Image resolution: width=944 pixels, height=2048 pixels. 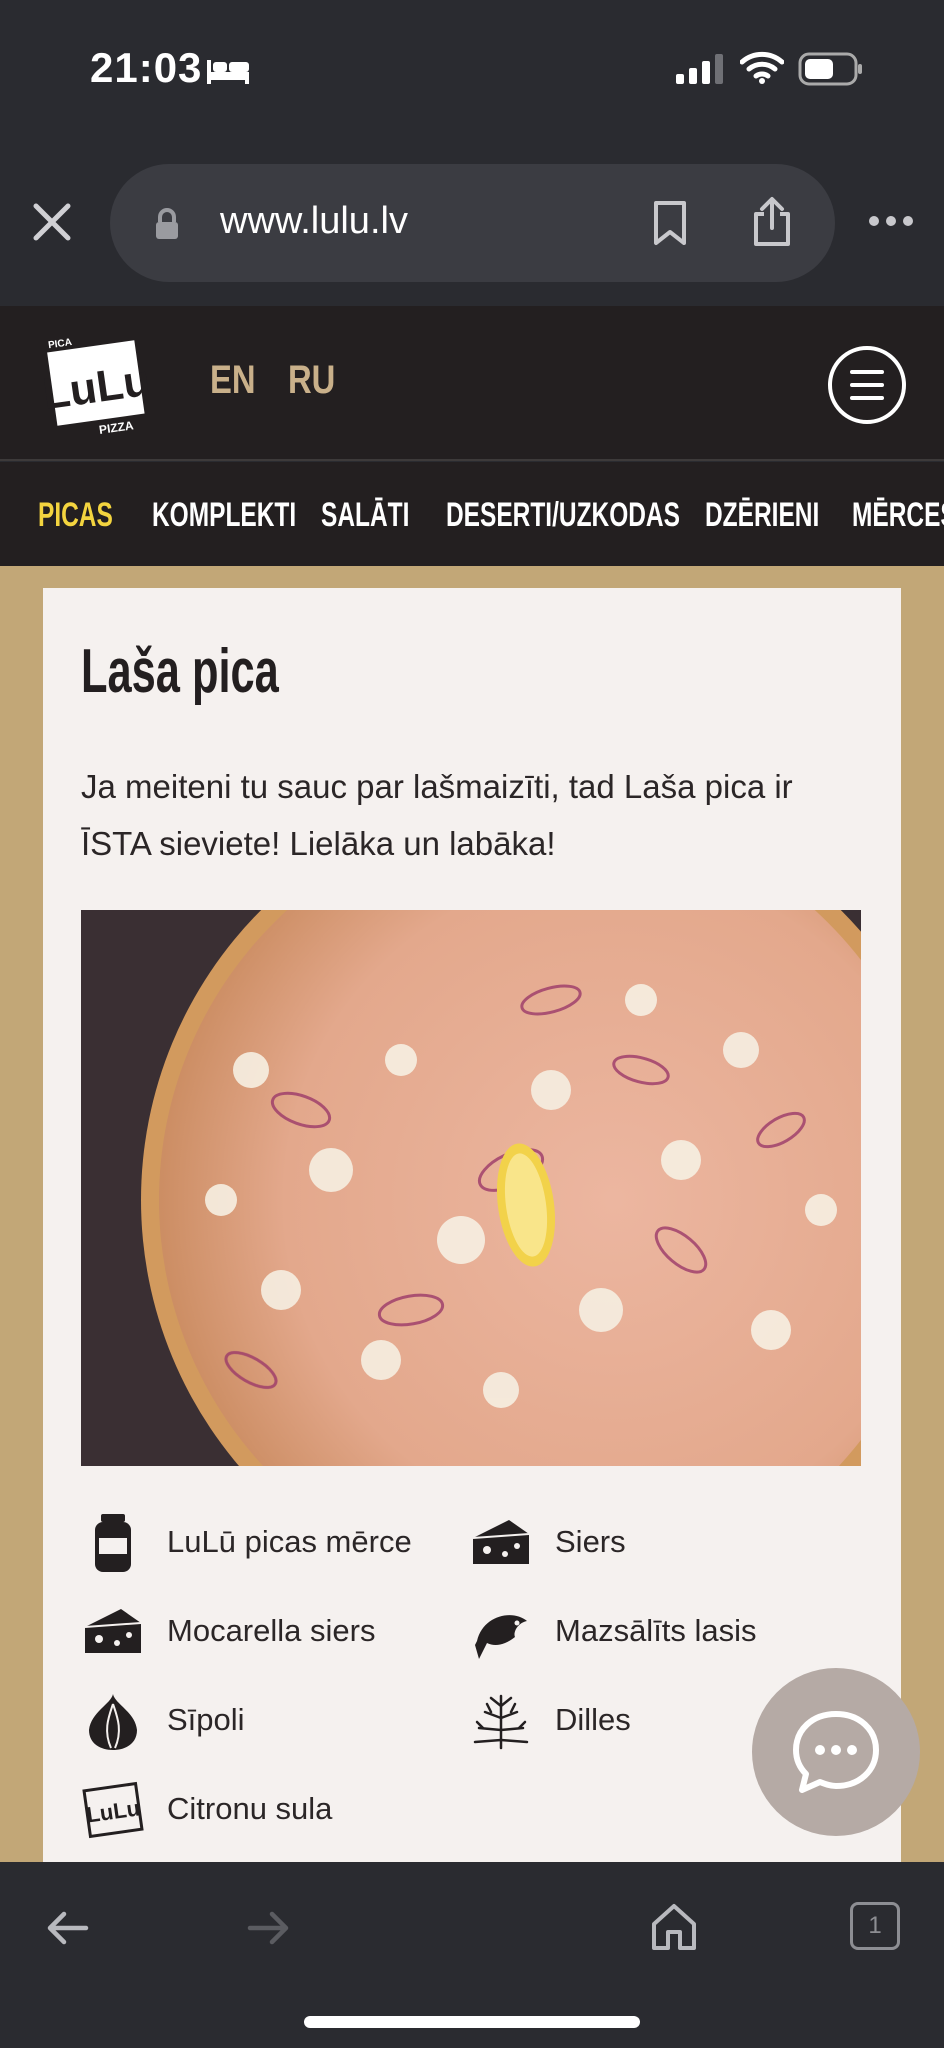 What do you see at coordinates (674, 1927) in the screenshot?
I see `home-icon` at bounding box center [674, 1927].